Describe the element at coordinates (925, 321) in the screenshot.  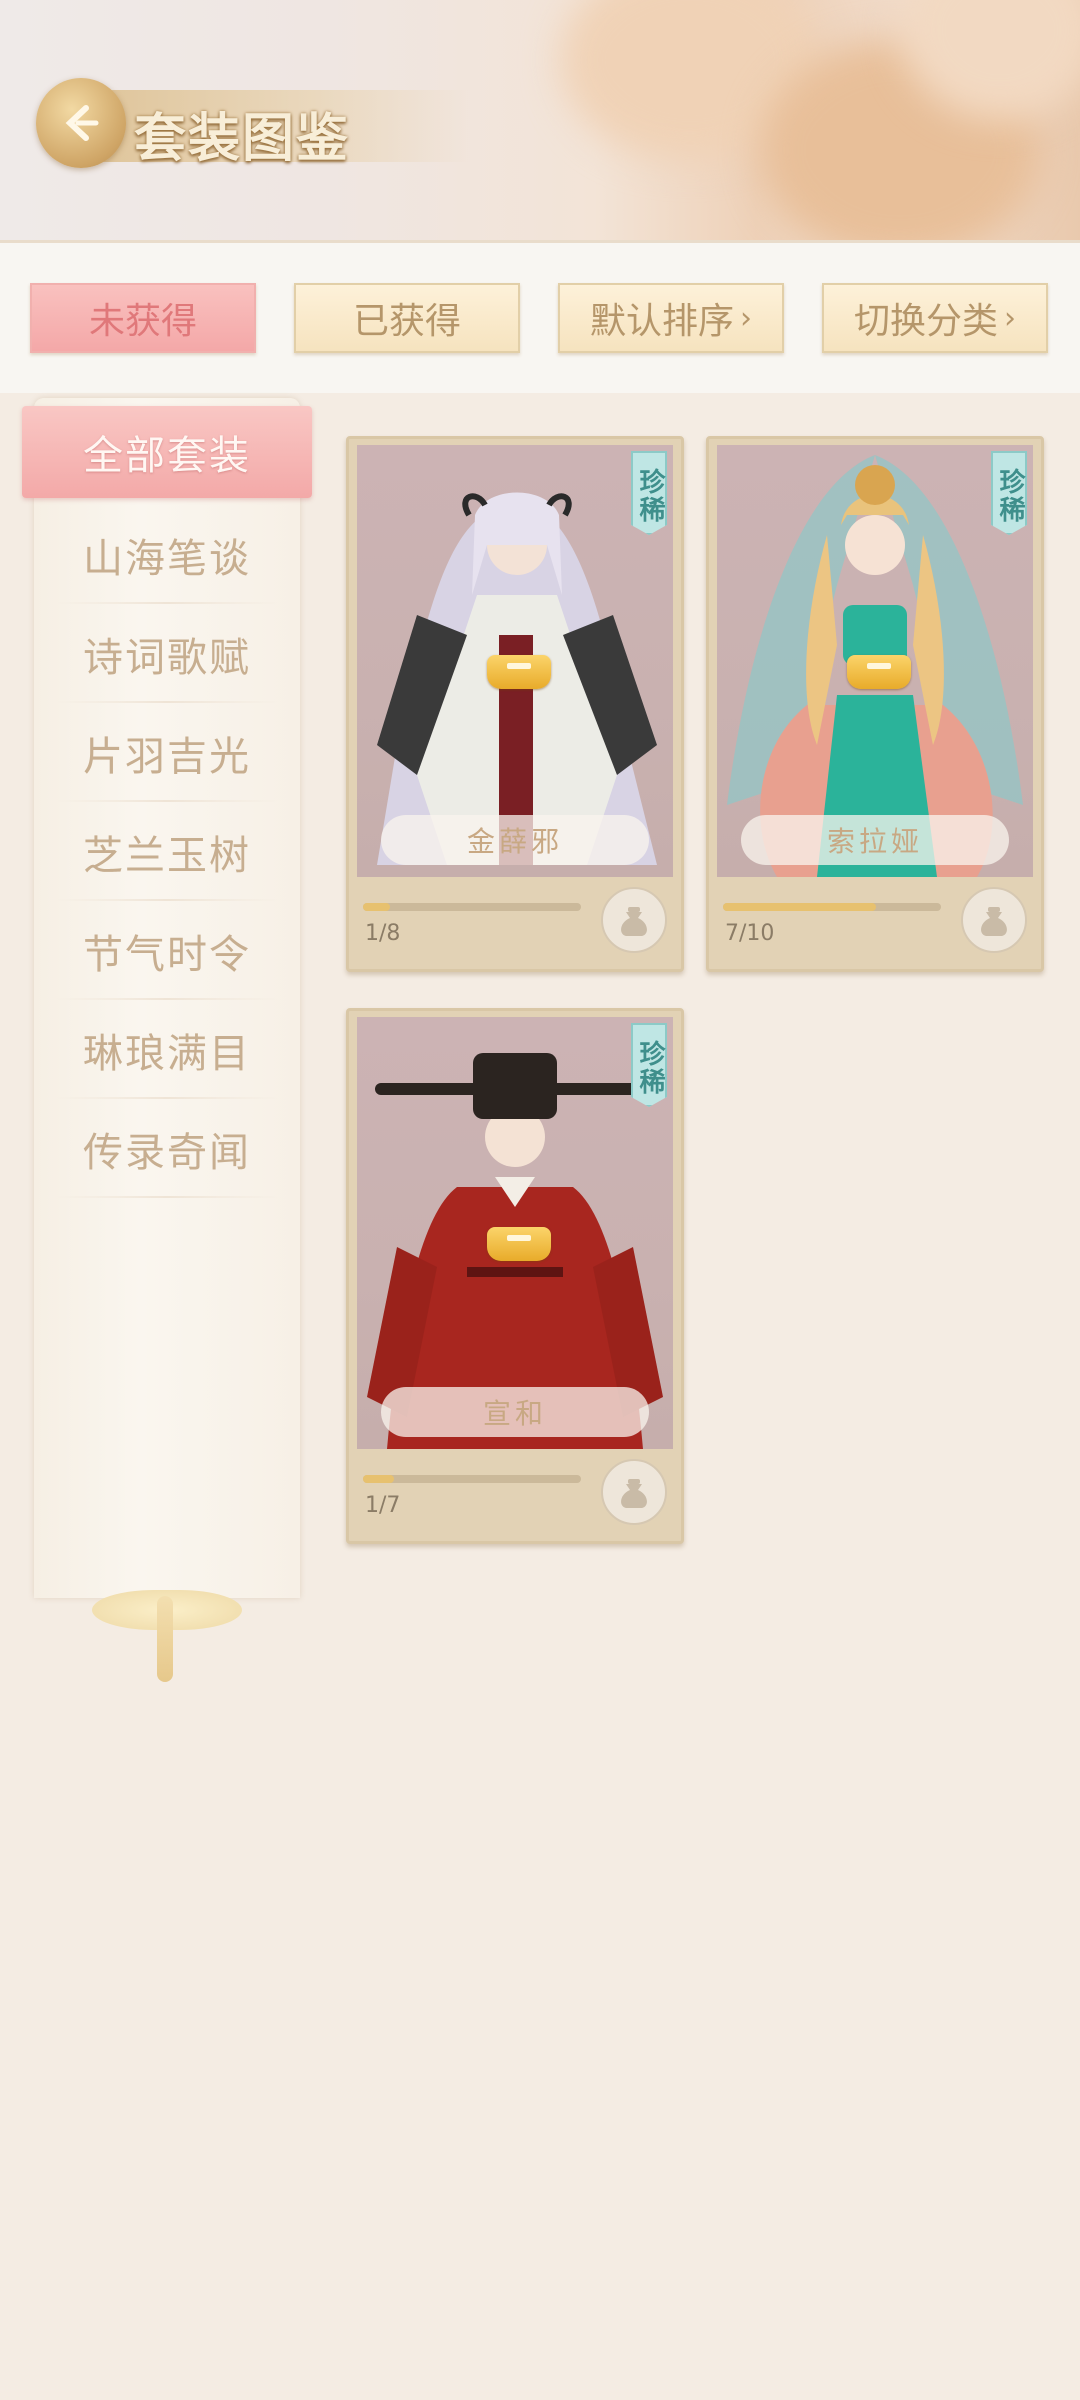
I see `category-label: 切换分类` at that location.